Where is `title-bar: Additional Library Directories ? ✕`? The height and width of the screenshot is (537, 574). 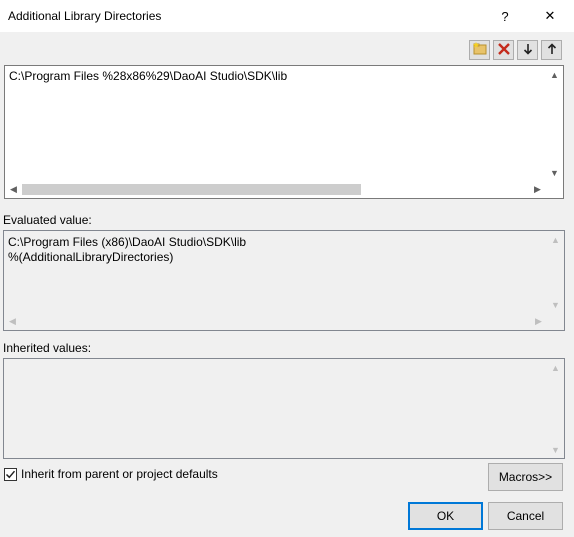 title-bar: Additional Library Directories ? ✕ is located at coordinates (287, 16).